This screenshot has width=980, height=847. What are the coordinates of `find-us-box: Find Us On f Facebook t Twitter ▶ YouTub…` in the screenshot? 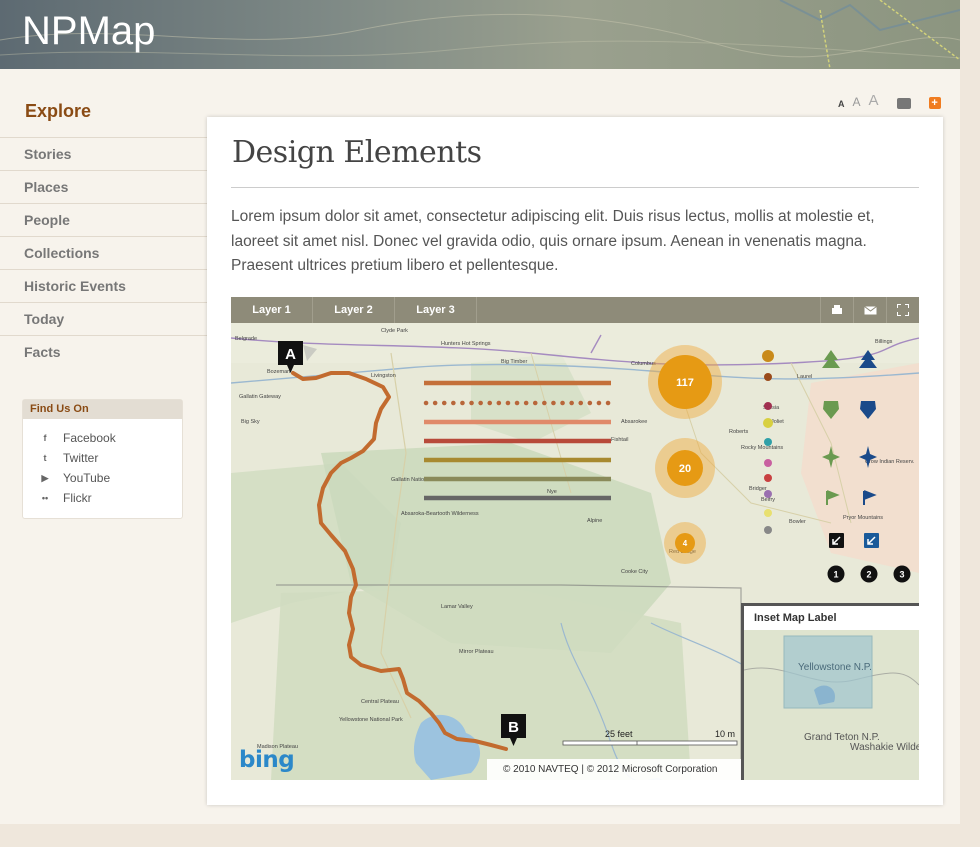 It's located at (102, 459).